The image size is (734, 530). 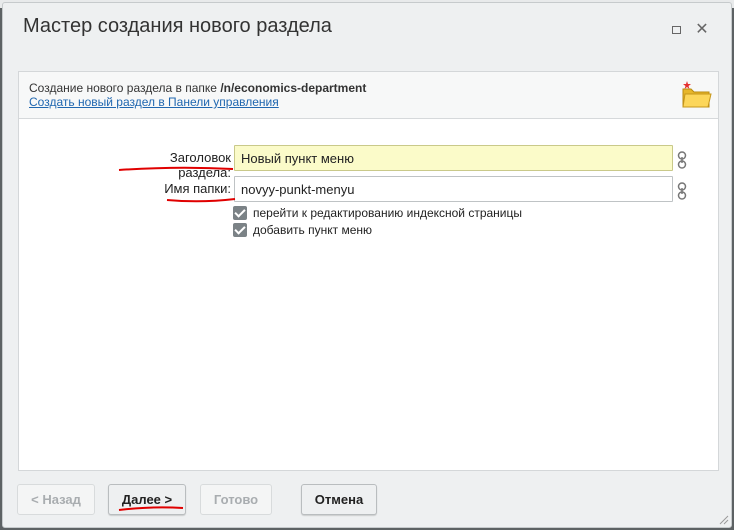 What do you see at coordinates (293, 88) in the screenshot?
I see `header-folder-path: /n/economics-department` at bounding box center [293, 88].